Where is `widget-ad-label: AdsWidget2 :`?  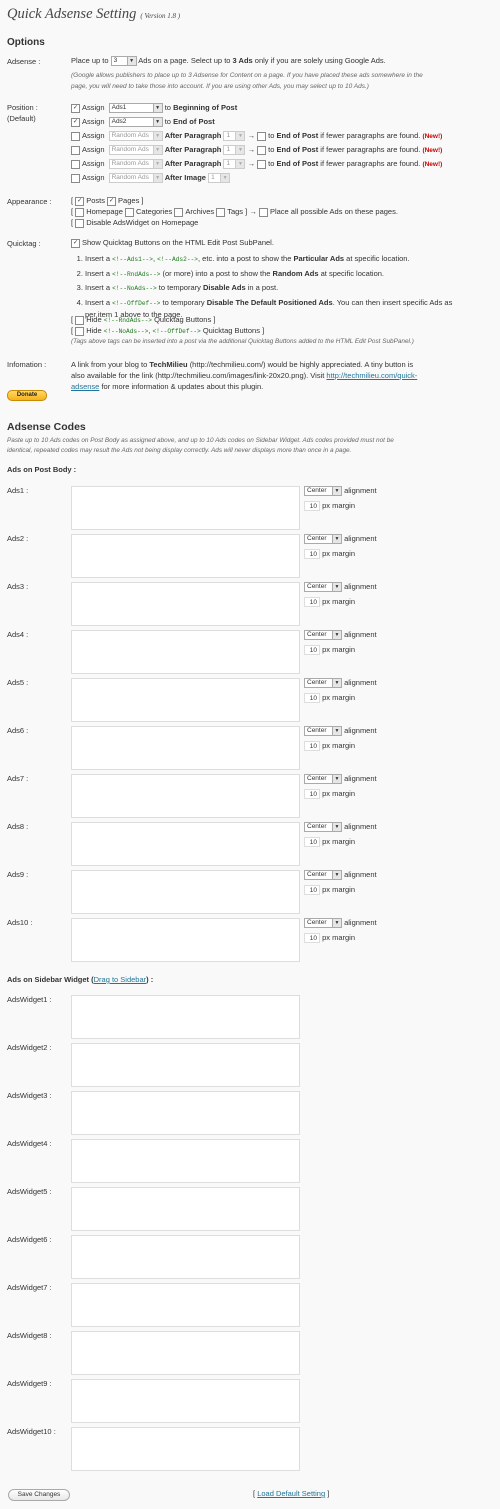 widget-ad-label: AdsWidget2 : is located at coordinates (29, 1047).